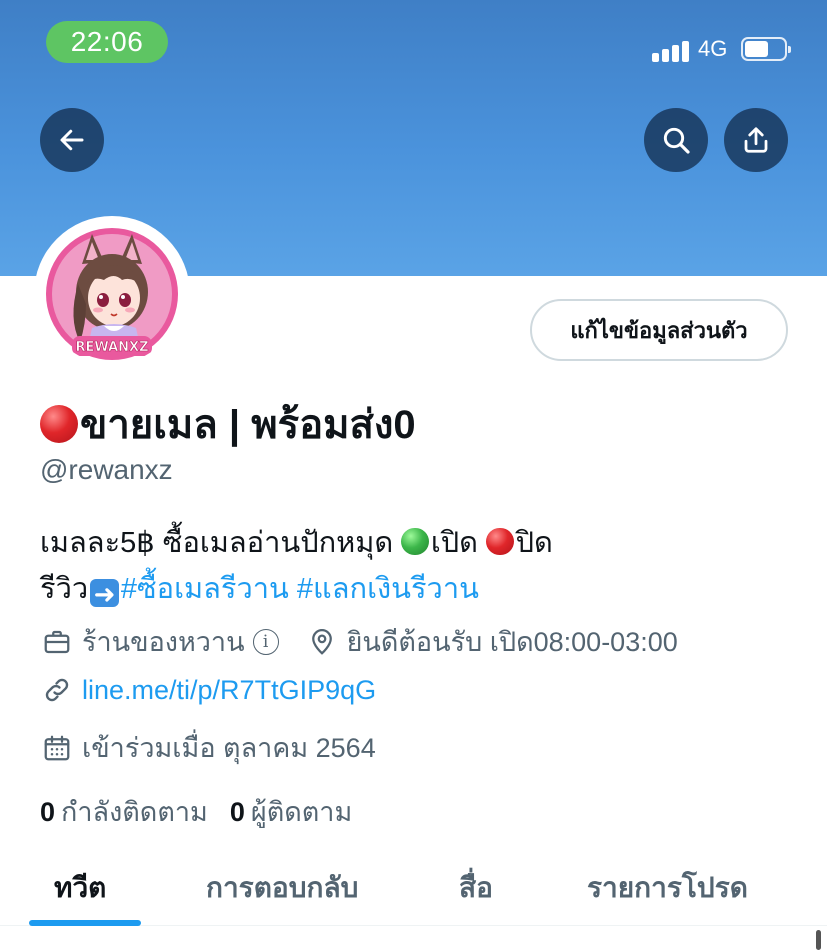  What do you see at coordinates (413, 888) in the screenshot?
I see `profile-tabs: ทวีต การตอบกลับ สื่อ รายการโปรด` at bounding box center [413, 888].